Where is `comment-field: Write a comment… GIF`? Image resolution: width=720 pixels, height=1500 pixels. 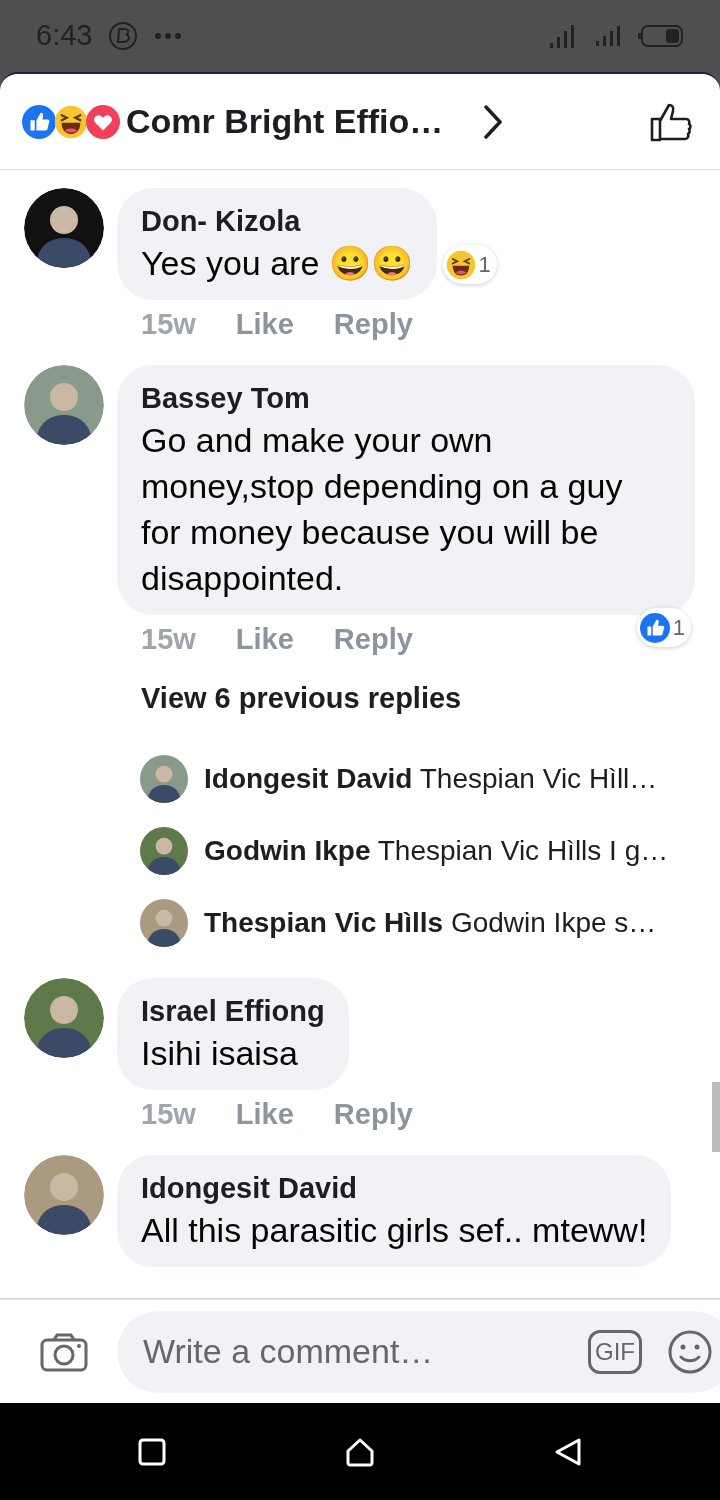 comment-field: Write a comment… GIF is located at coordinates (418, 1351).